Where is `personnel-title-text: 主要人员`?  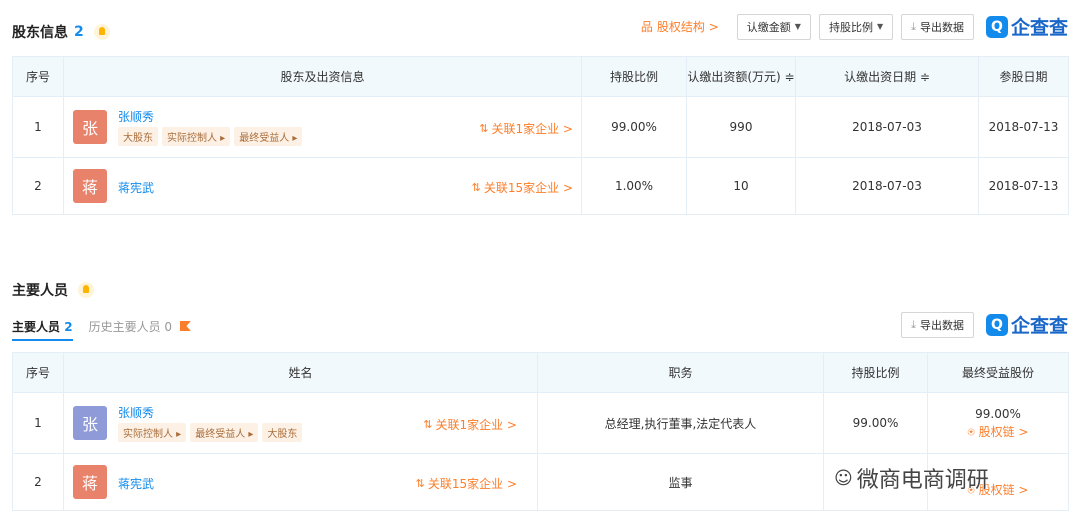
personnel-title-text: 主要人员 is located at coordinates (40, 291).